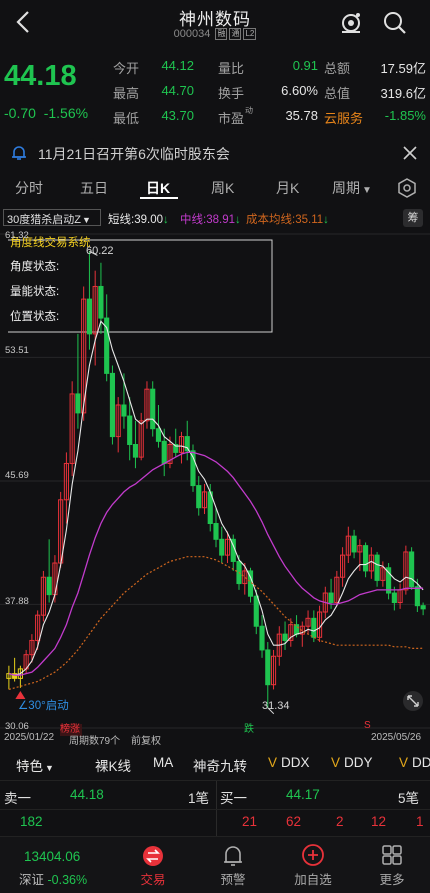 The image size is (430, 893). Describe the element at coordinates (414, 762) in the screenshot. I see `tool-ddz: V DD` at that location.